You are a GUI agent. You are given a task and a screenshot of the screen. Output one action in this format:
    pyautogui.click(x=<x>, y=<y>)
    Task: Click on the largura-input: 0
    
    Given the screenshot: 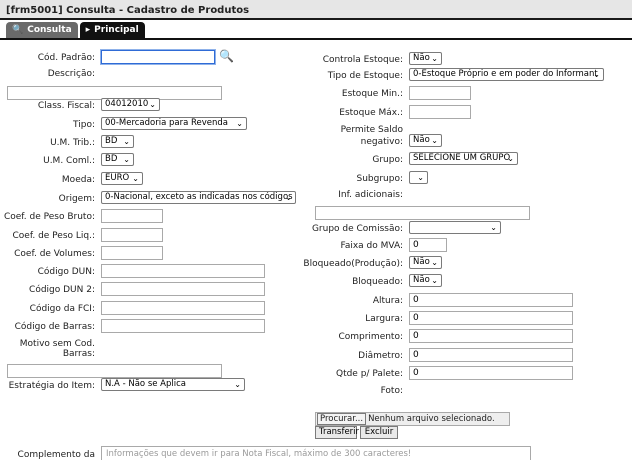 What is the action you would take?
    pyautogui.click(x=491, y=318)
    